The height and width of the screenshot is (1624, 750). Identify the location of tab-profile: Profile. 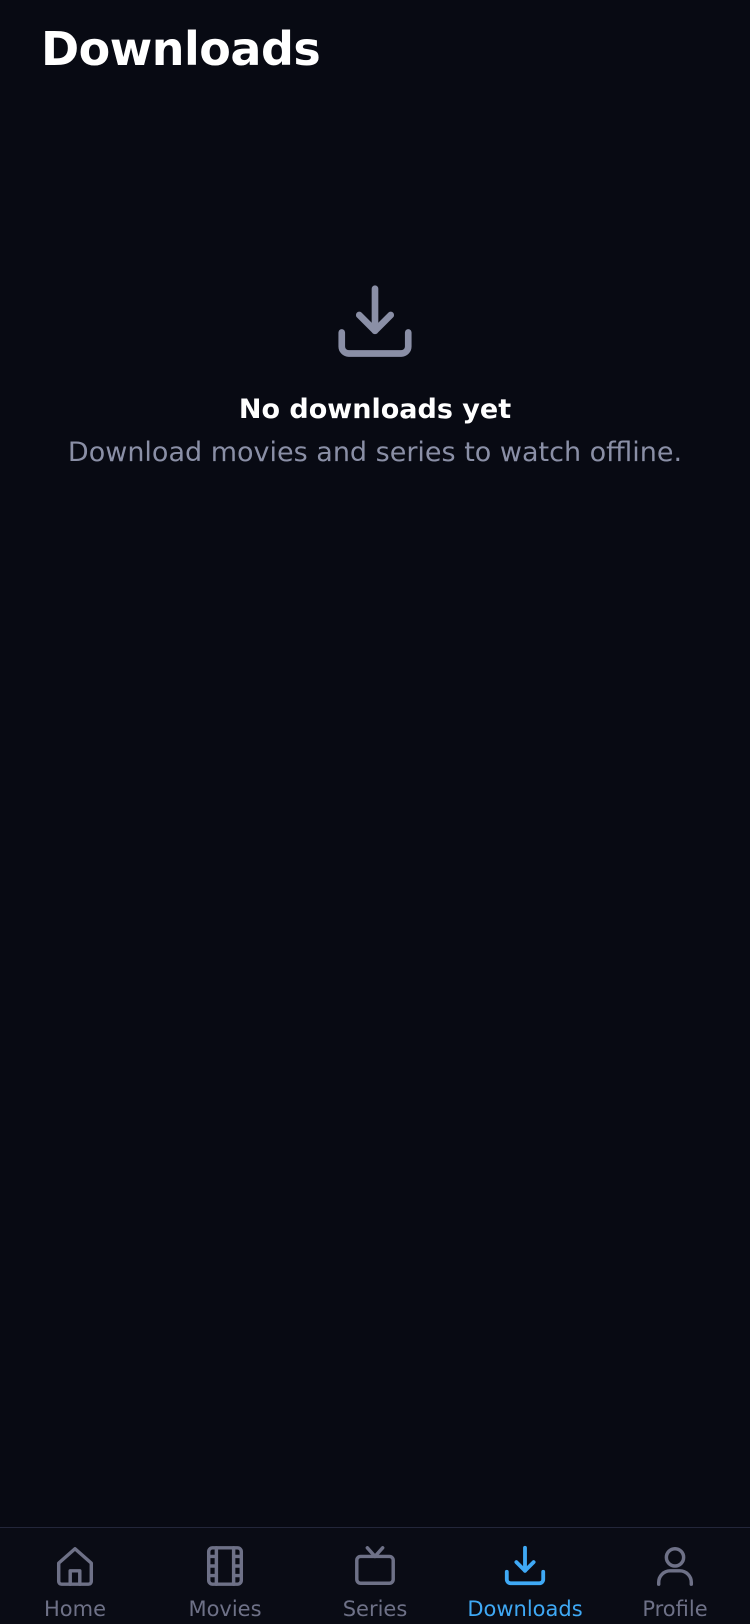
(675, 1576).